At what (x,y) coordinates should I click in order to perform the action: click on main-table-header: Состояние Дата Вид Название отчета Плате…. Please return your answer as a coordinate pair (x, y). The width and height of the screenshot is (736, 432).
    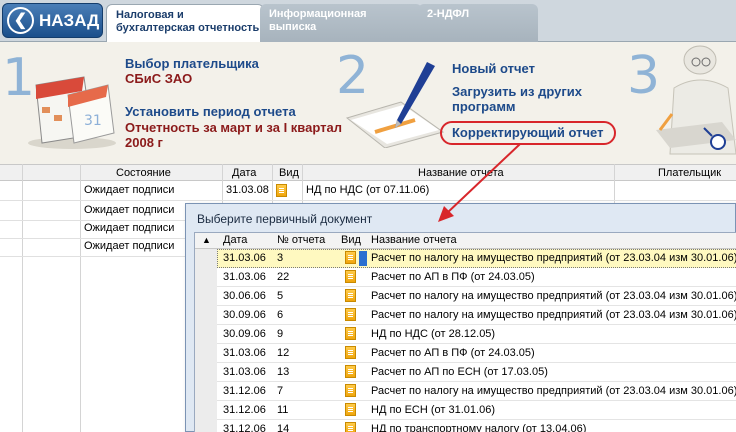
    Looking at the image, I should click on (368, 172).